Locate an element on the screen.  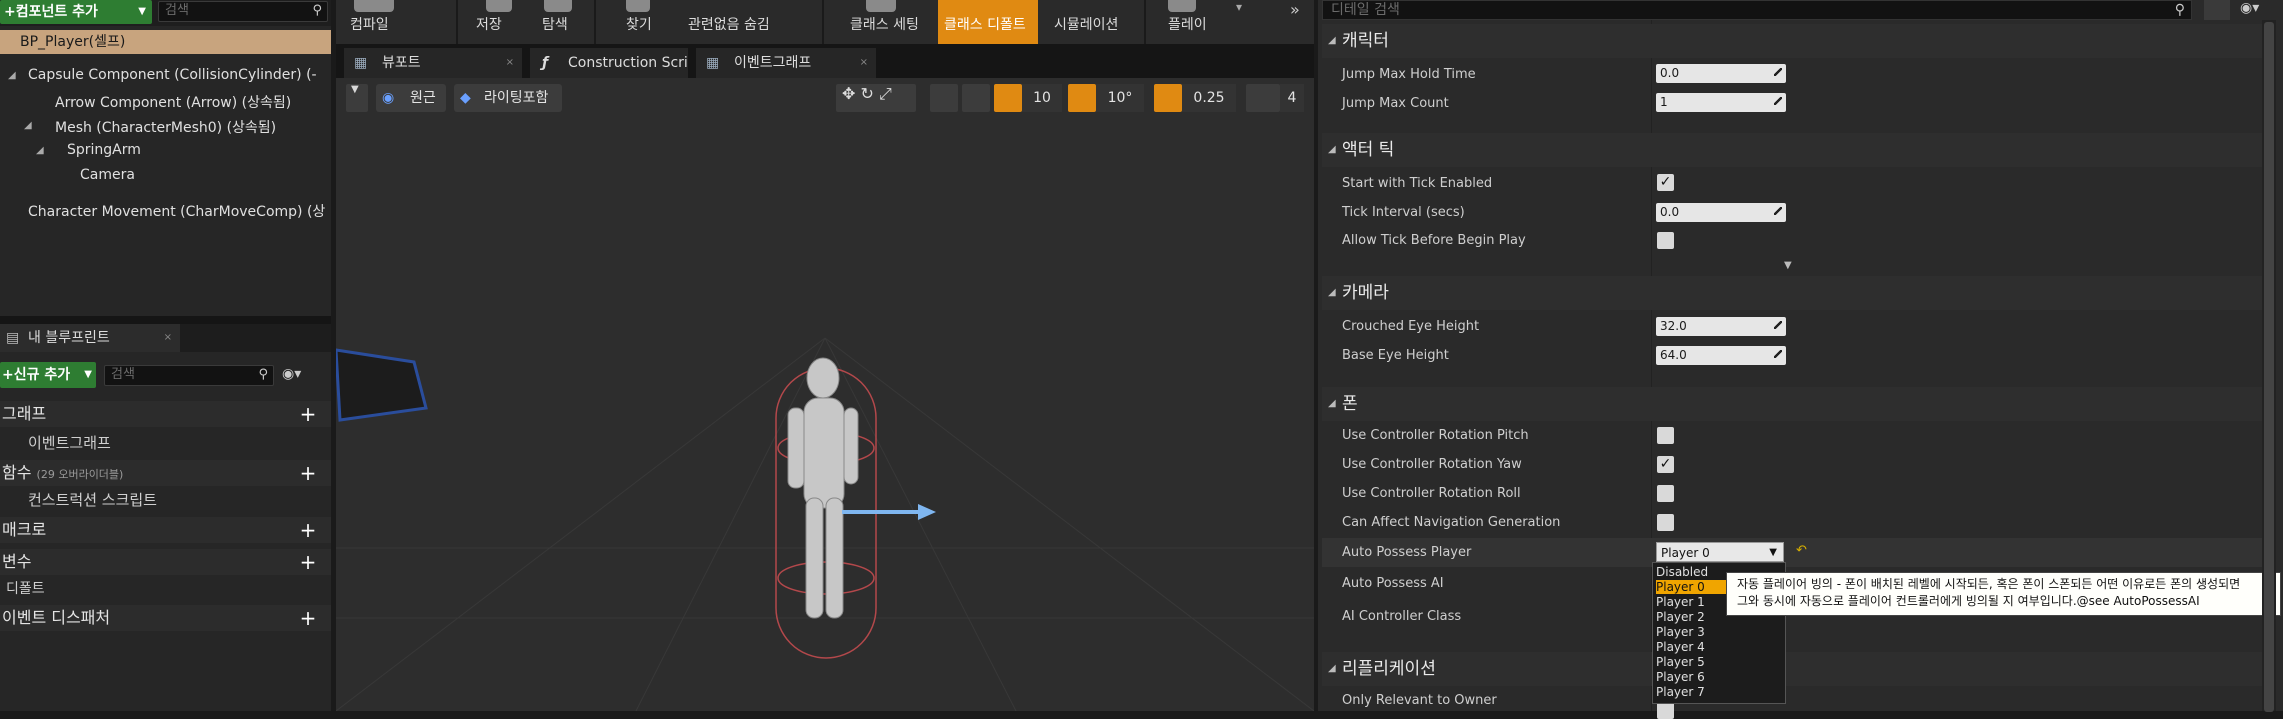
tab-my-blueprint: ▤ 내 블루프린트 × is located at coordinates (90, 338).